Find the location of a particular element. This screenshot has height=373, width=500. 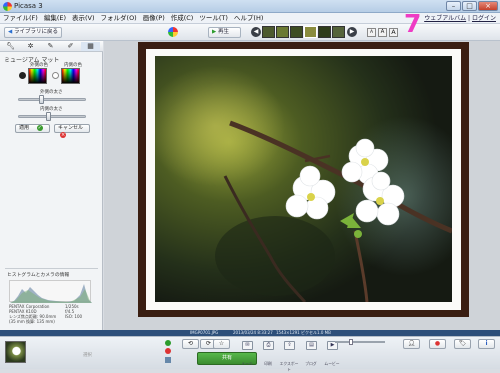

inner-width-slider-handle is located at coordinates (49, 116).